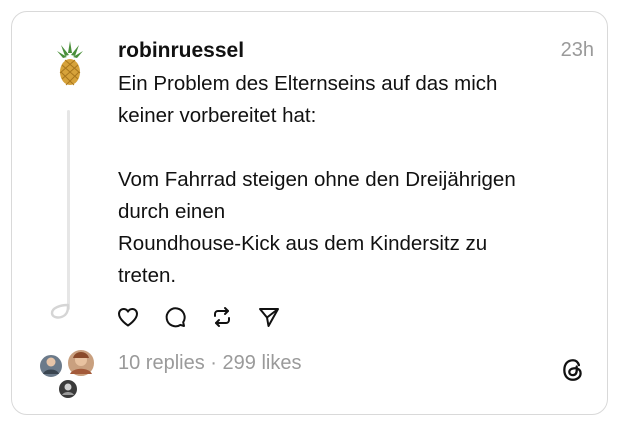 The height and width of the screenshot is (427, 620). Describe the element at coordinates (573, 370) in the screenshot. I see `threads-logo-icon` at that location.